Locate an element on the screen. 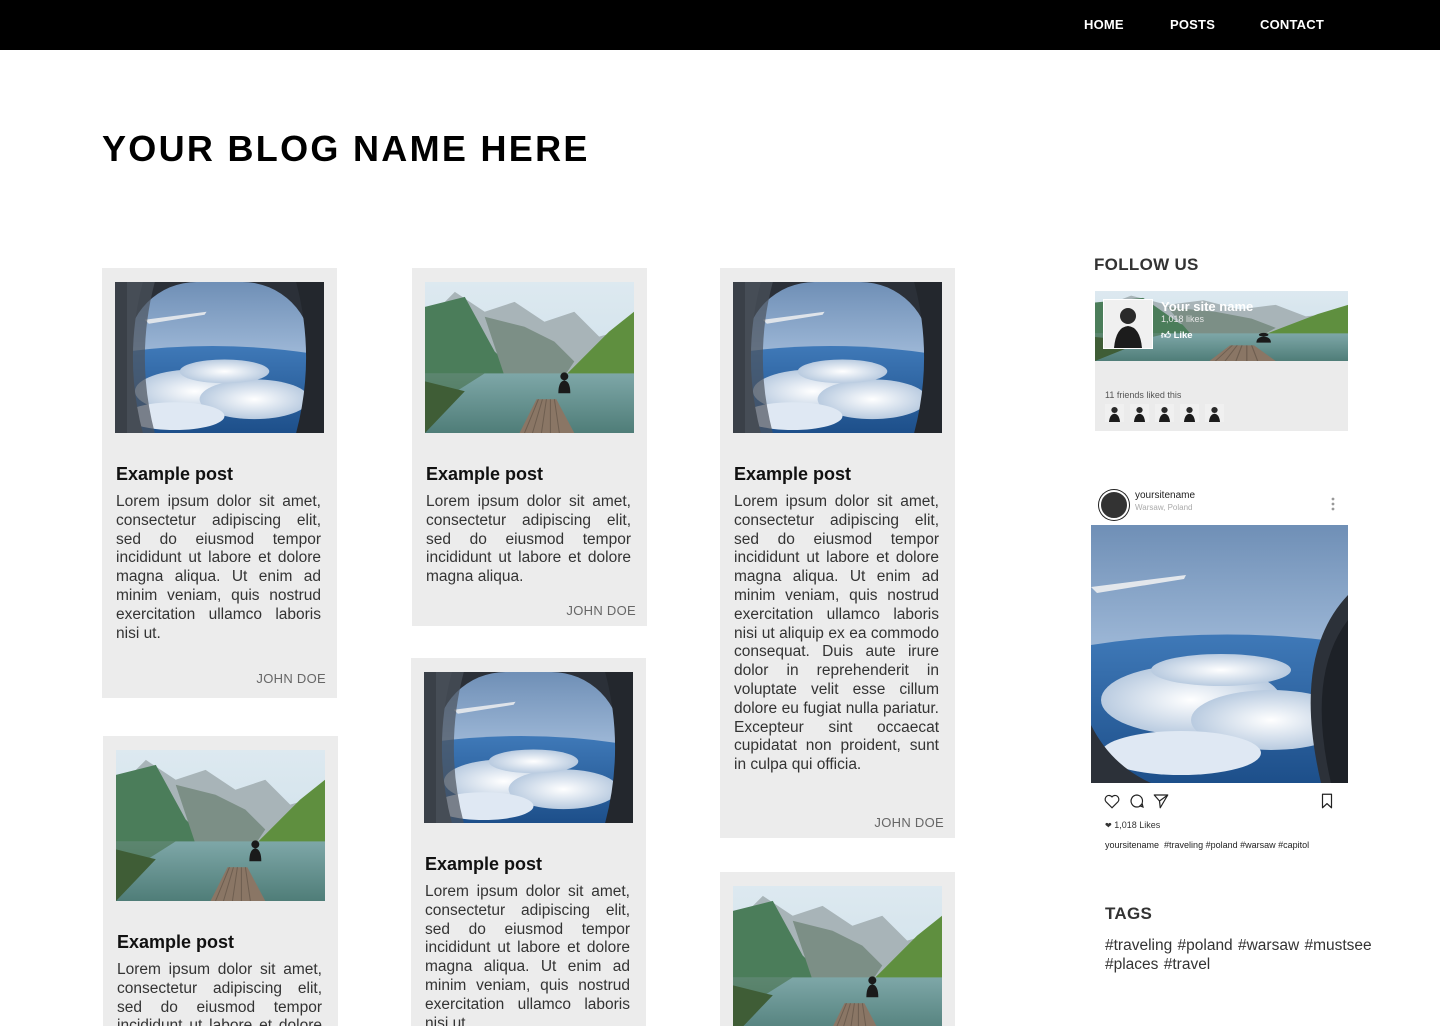 The height and width of the screenshot is (1026, 1440). top-nav-bar: HOME POSTS CONTACT is located at coordinates (720, 25).